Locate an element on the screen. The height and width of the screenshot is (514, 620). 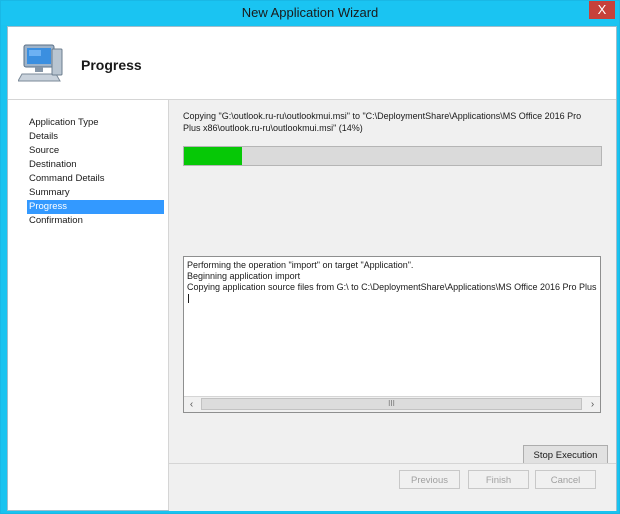
close-icon: X is located at coordinates (602, 10).